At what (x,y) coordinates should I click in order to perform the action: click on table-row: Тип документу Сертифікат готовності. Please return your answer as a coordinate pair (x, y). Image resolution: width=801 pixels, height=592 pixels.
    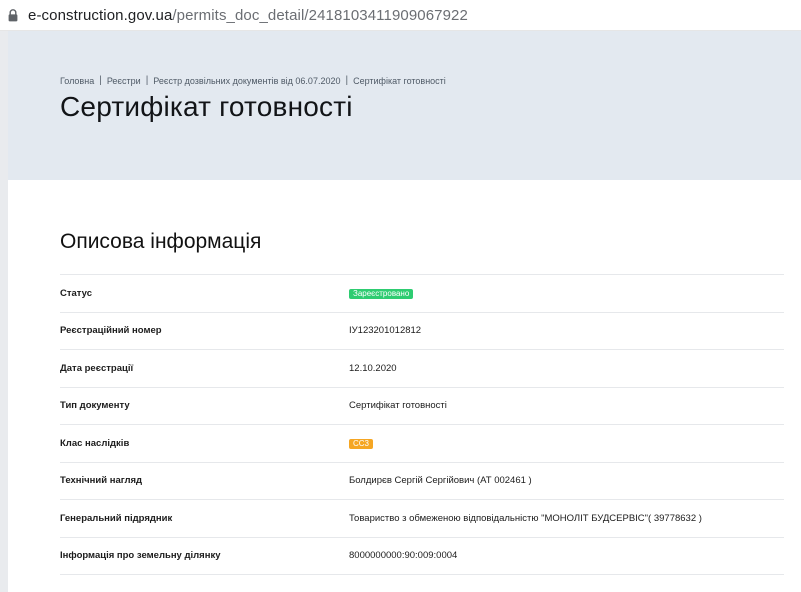
    Looking at the image, I should click on (422, 406).